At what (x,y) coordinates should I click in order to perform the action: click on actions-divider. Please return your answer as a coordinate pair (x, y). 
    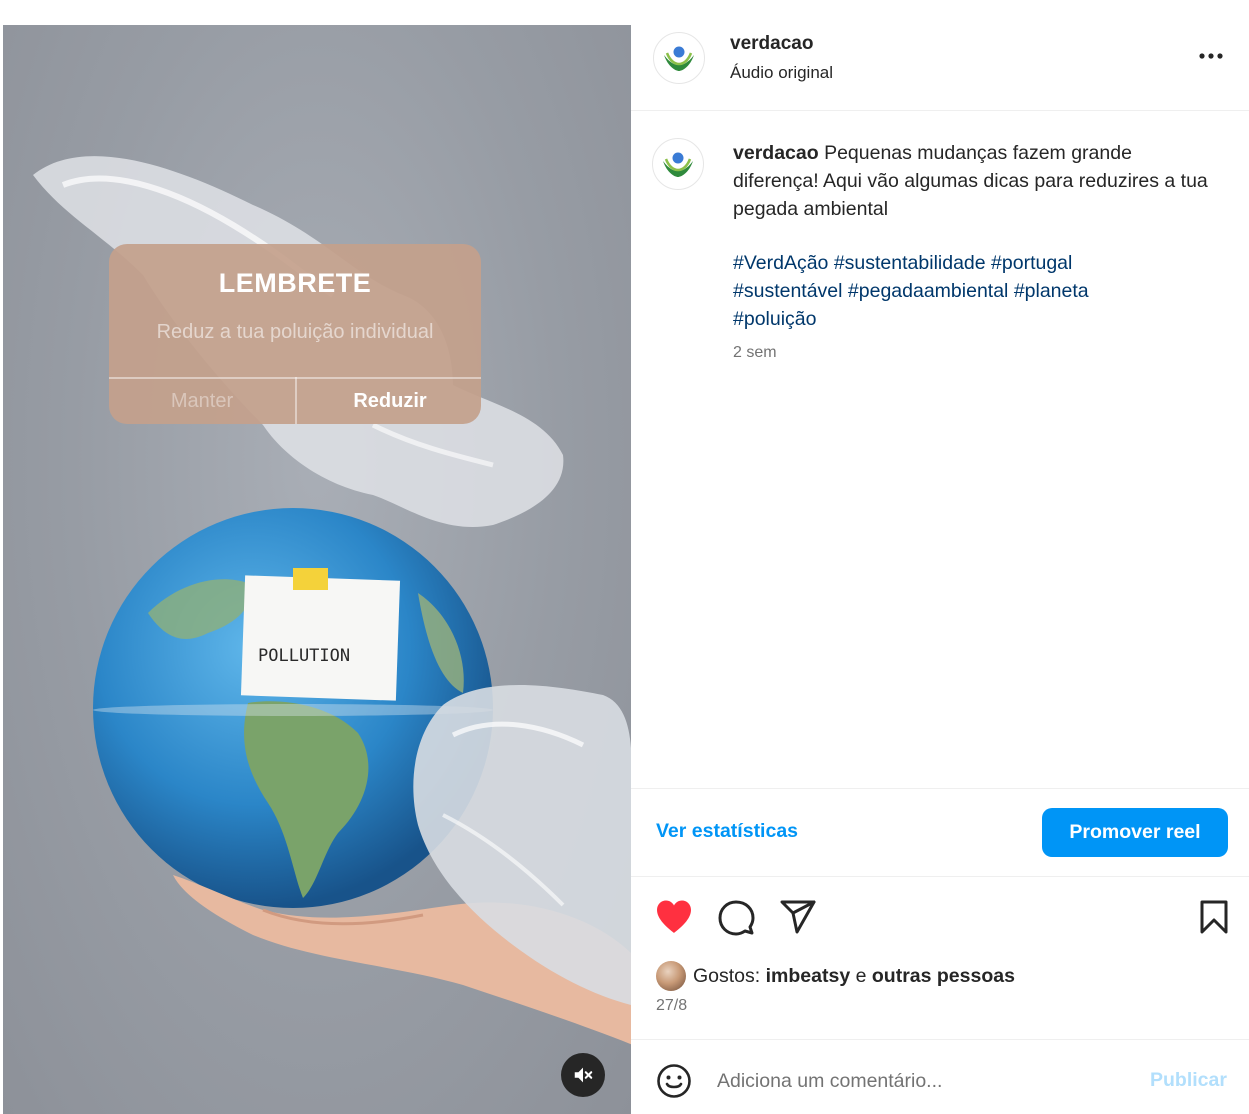
    Looking at the image, I should click on (940, 876).